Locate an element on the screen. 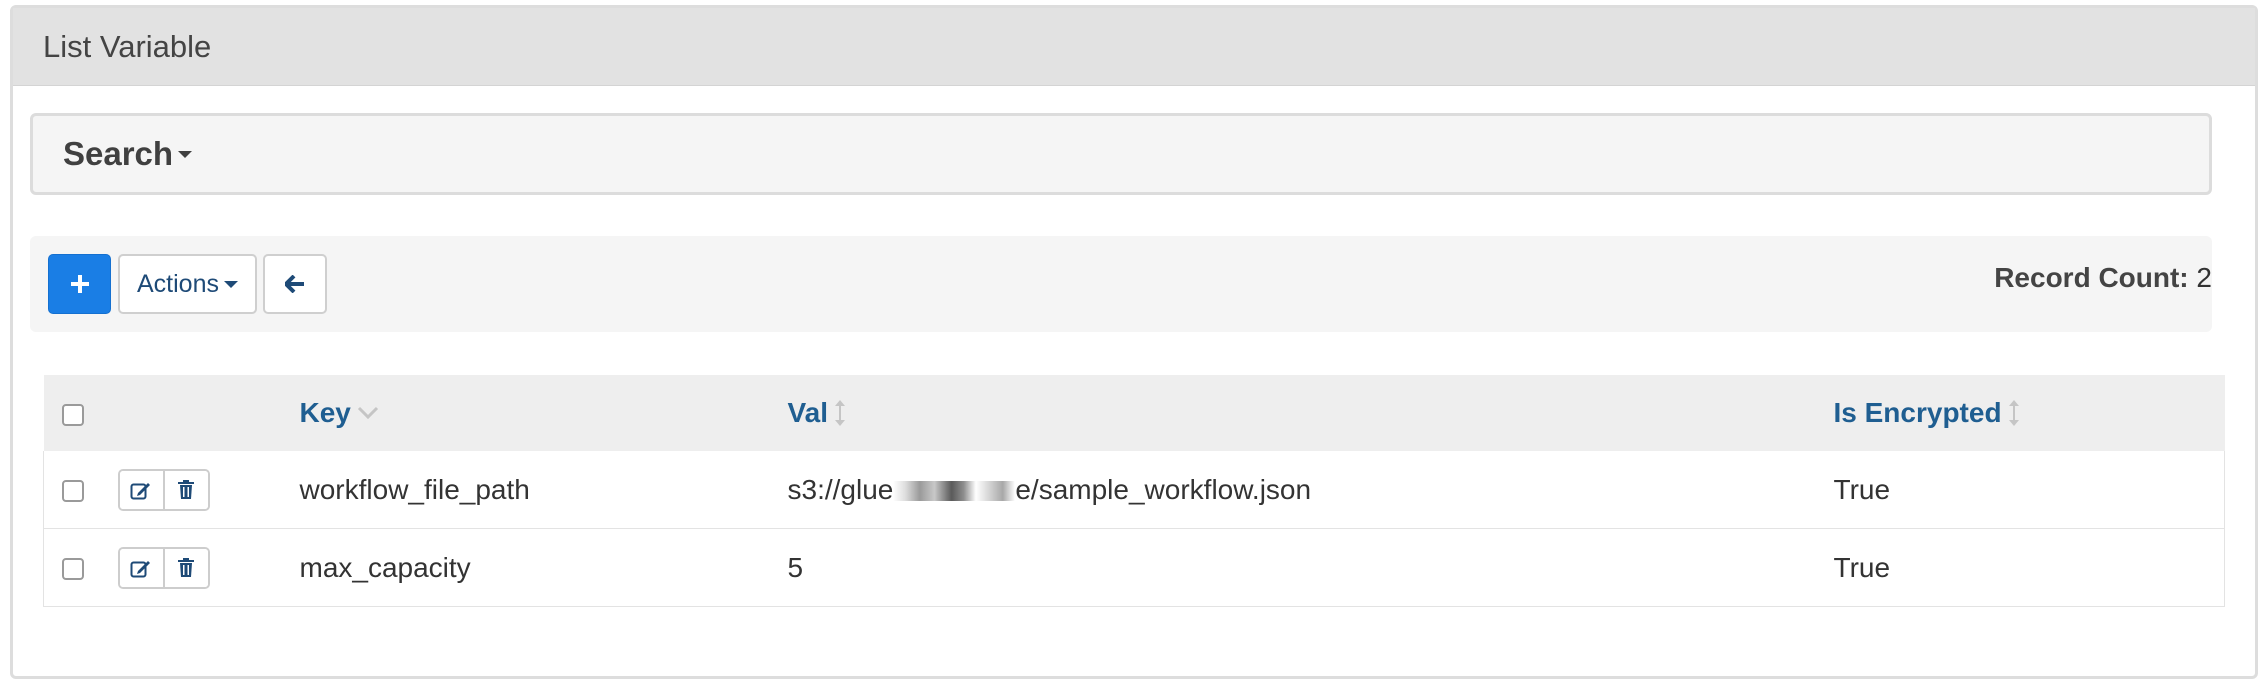  val-text-start: s3://glue is located at coordinates (840, 489).